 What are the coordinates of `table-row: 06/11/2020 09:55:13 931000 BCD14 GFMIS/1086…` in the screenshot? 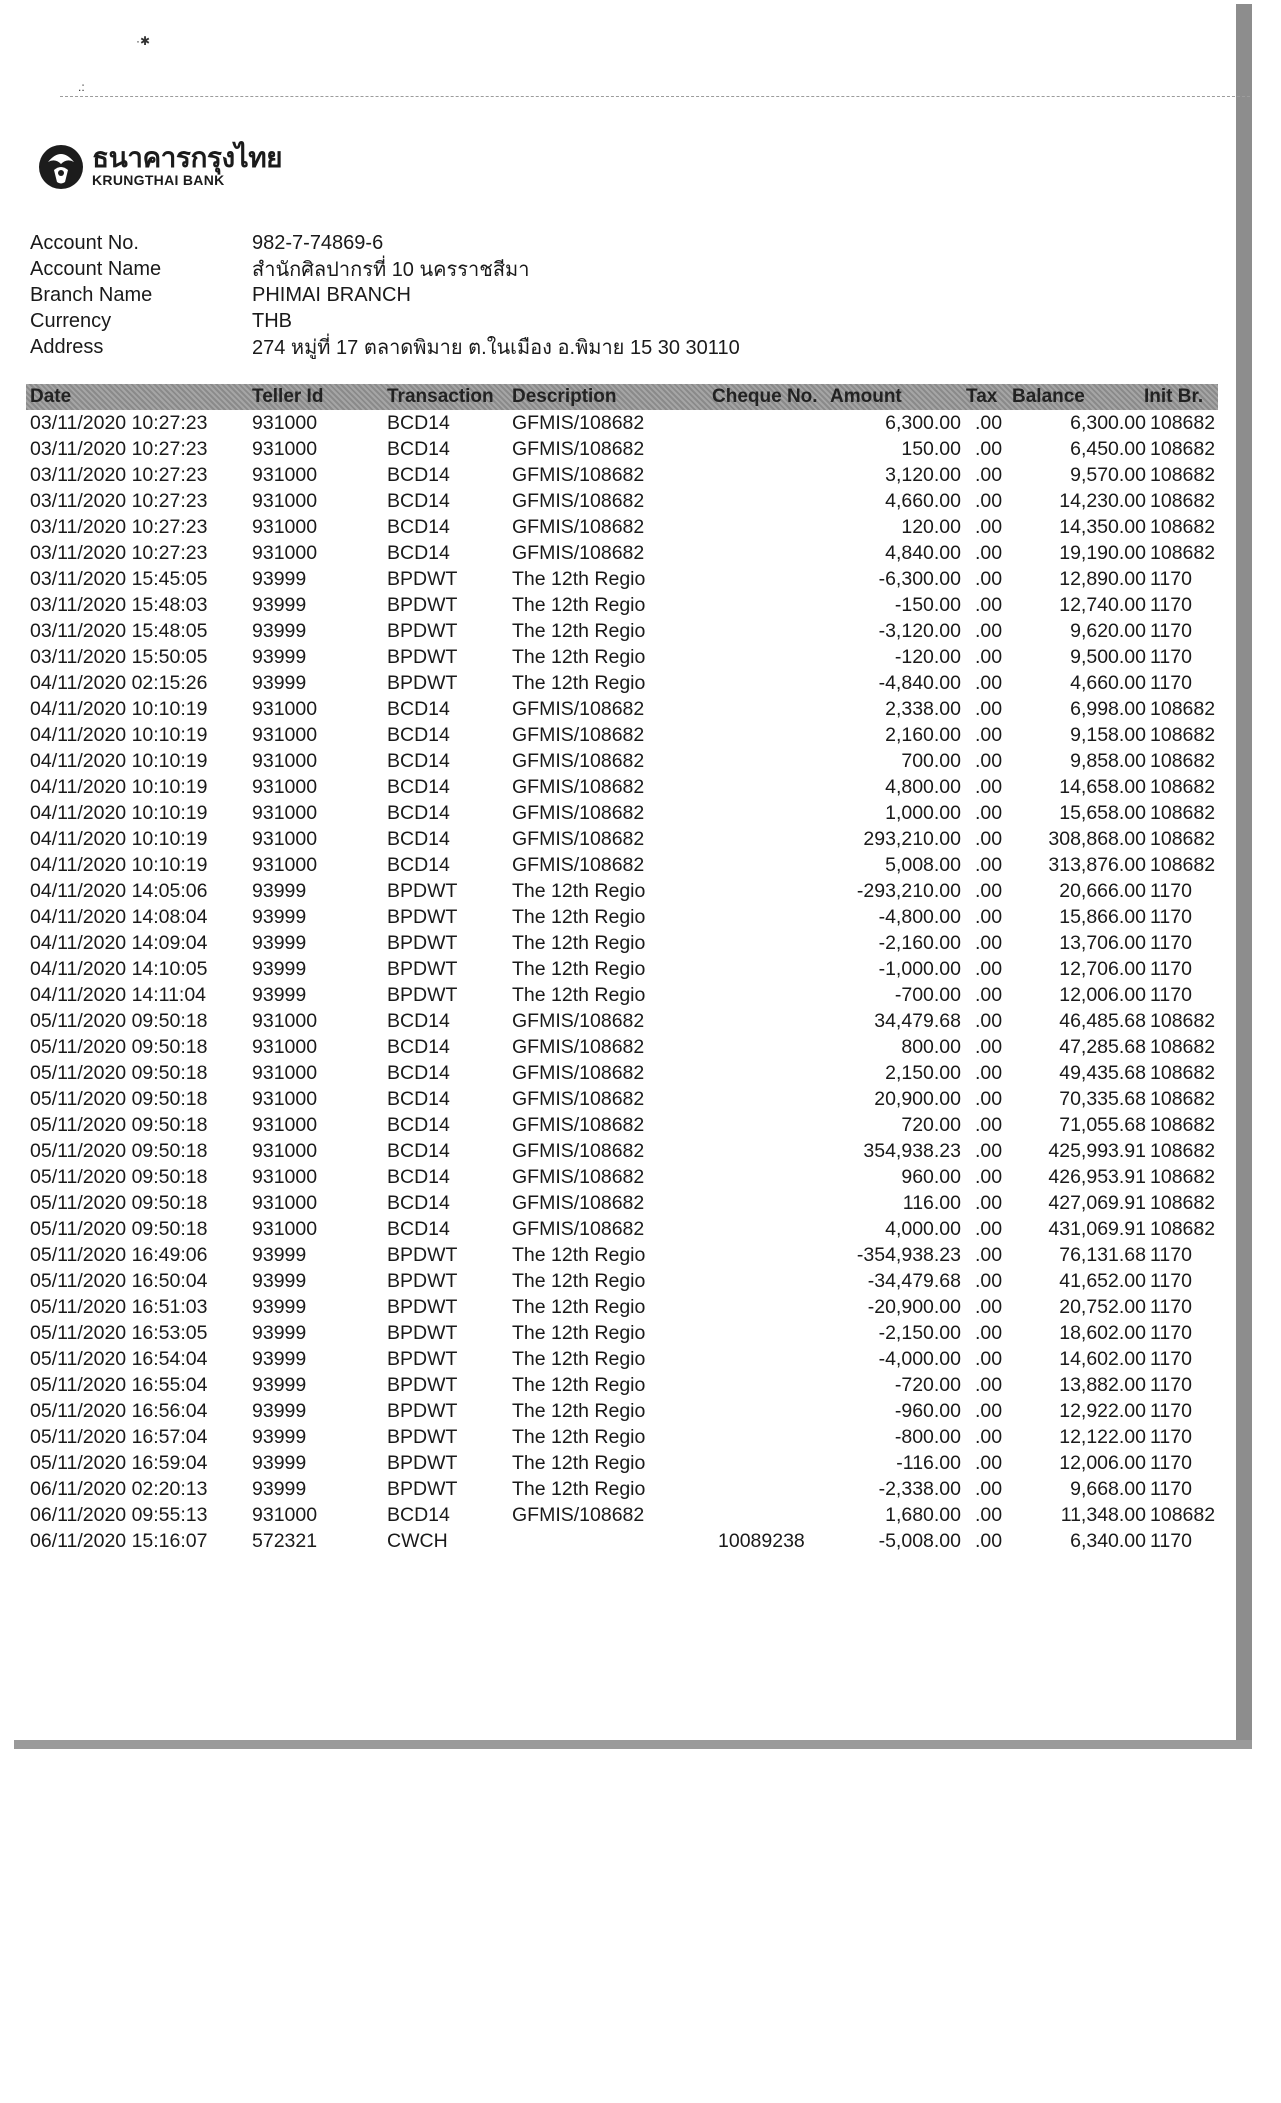 It's located at (640, 1515).